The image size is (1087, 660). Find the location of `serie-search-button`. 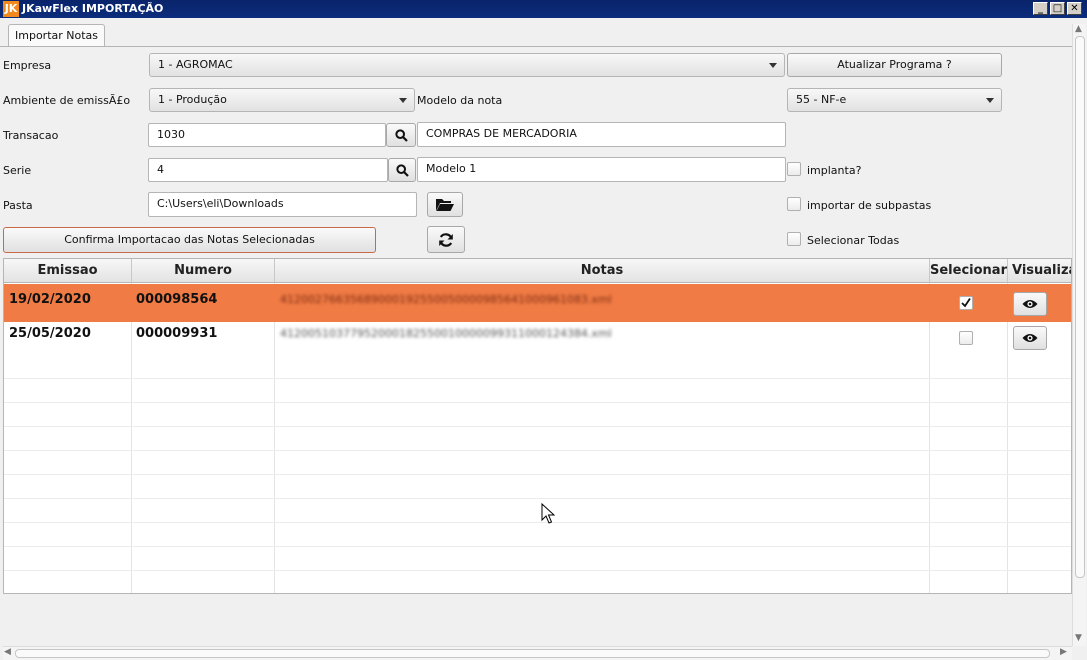

serie-search-button is located at coordinates (402, 170).